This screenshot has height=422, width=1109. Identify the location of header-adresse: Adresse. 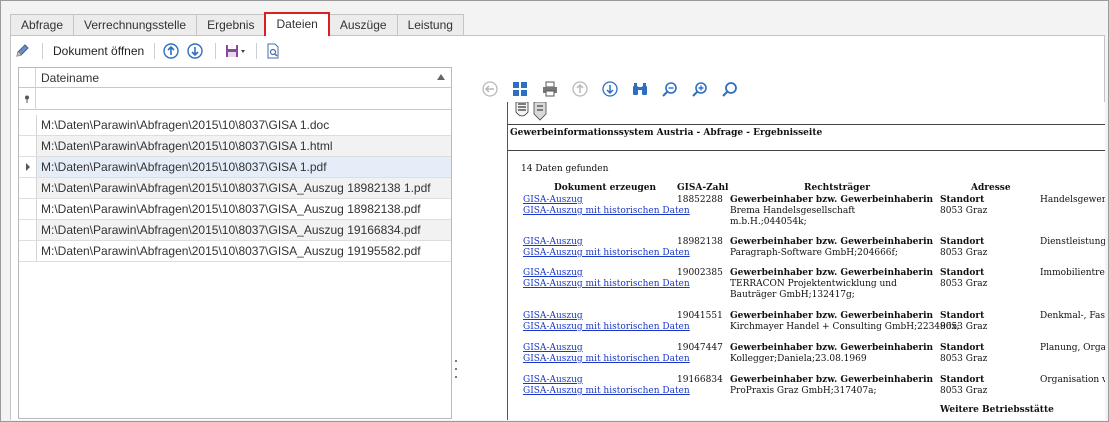
(991, 188).